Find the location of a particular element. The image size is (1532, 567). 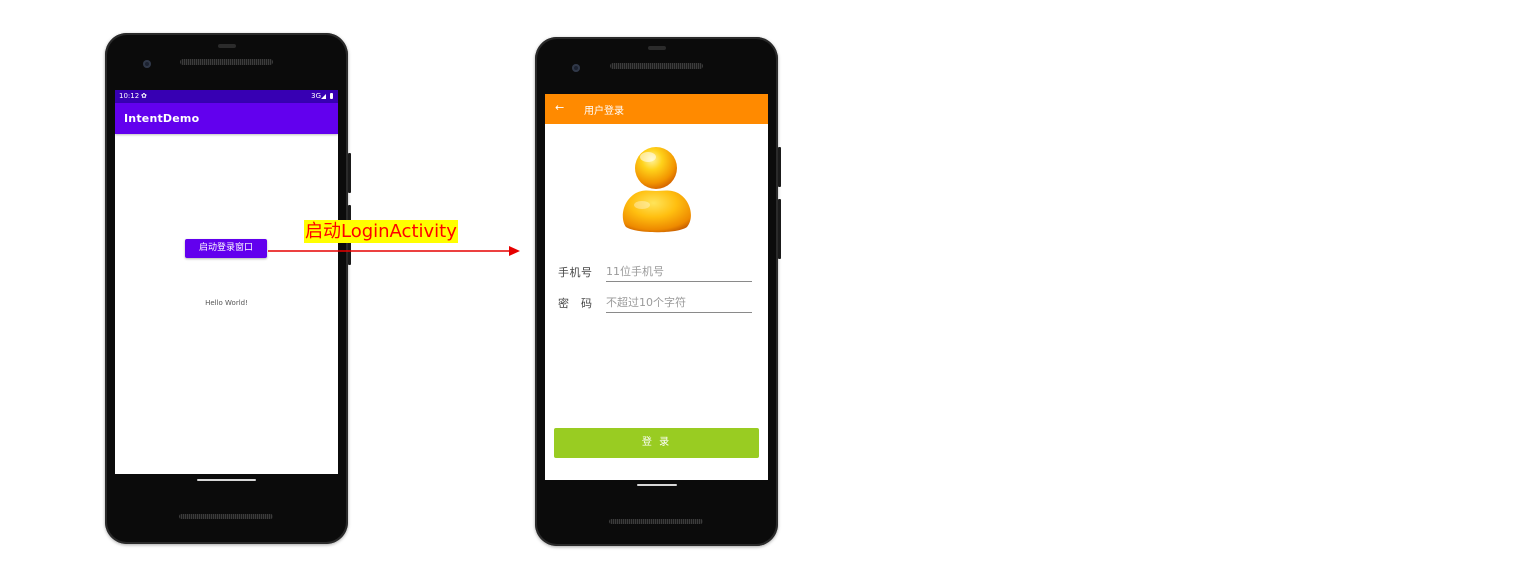

login-button: 登 录 is located at coordinates (656, 443).